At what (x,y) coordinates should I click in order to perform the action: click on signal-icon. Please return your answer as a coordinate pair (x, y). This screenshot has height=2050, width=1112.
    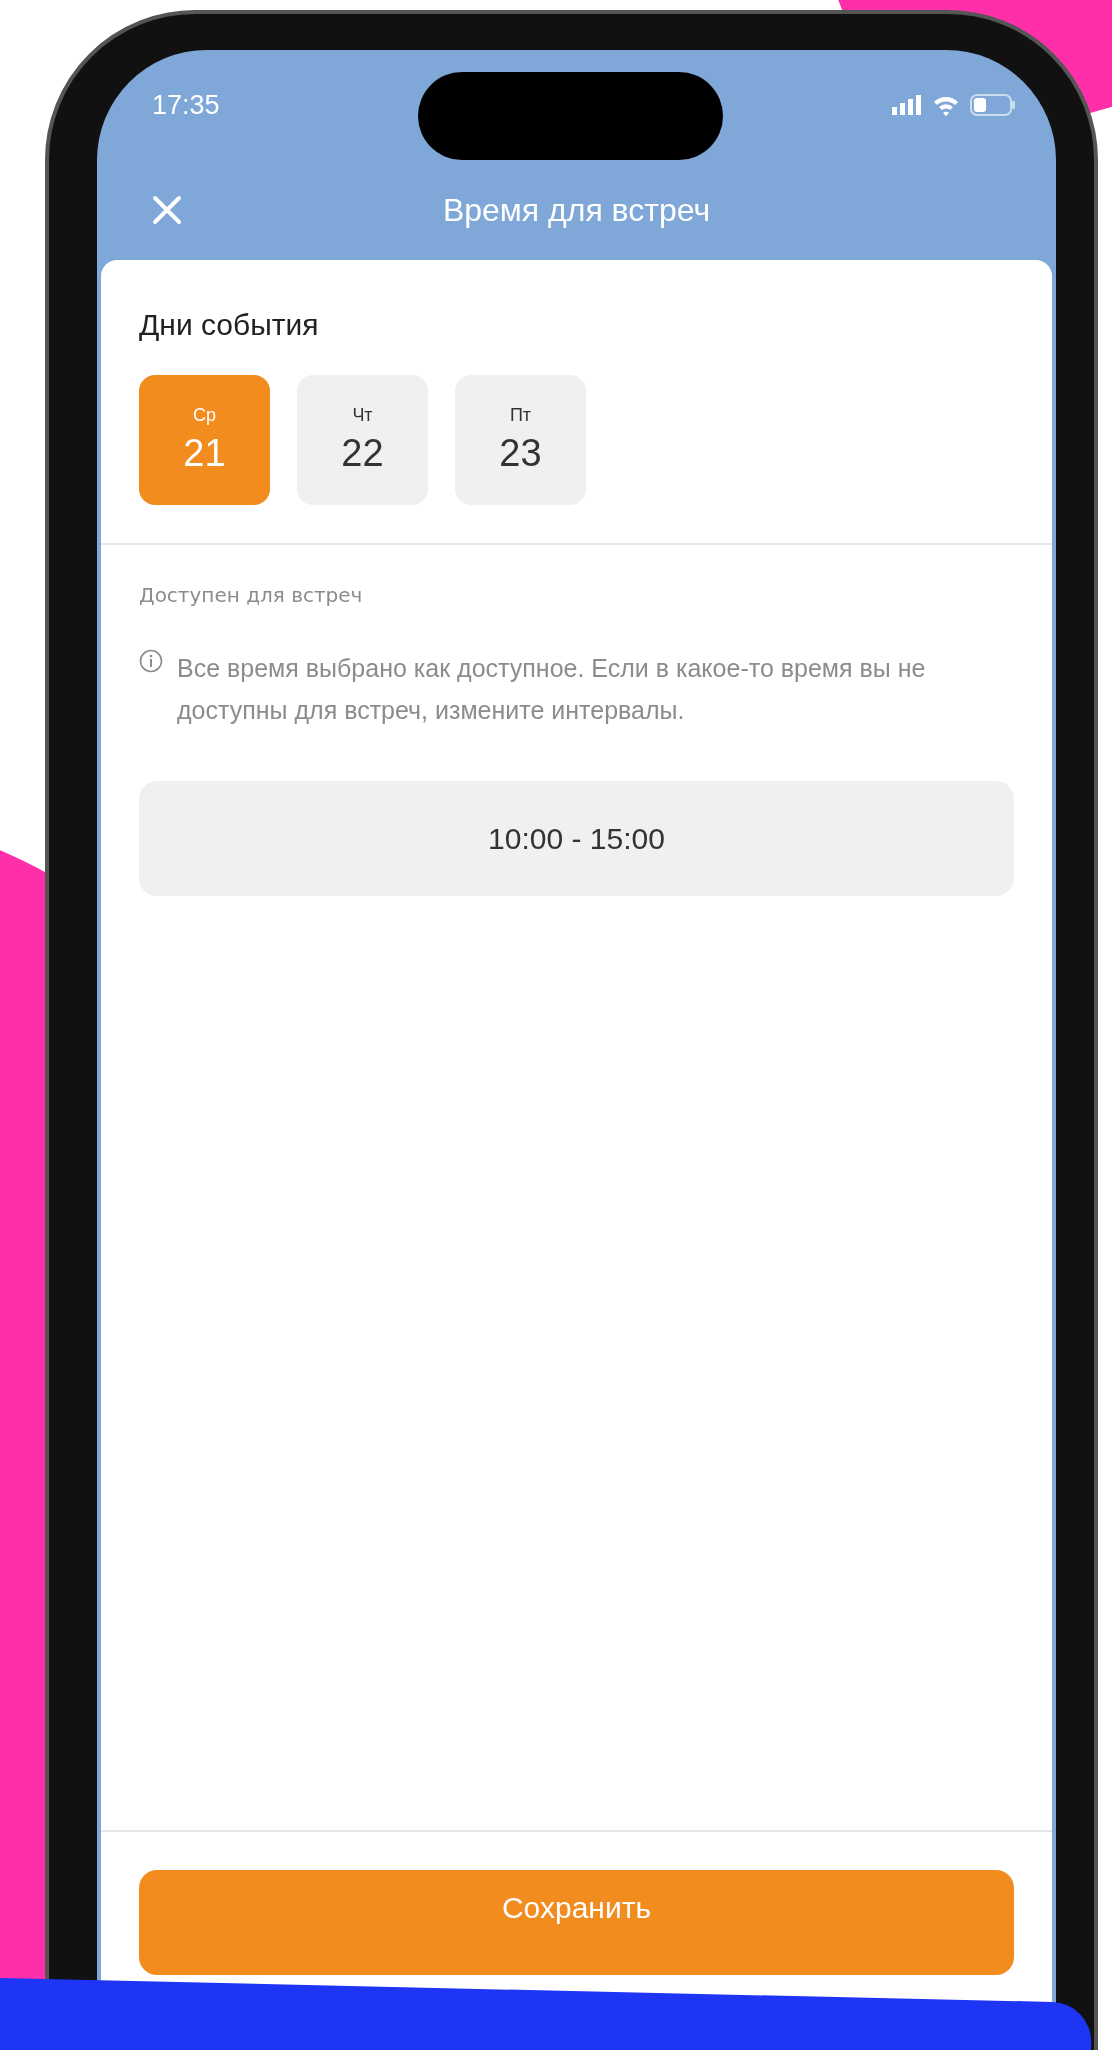
    Looking at the image, I should click on (907, 105).